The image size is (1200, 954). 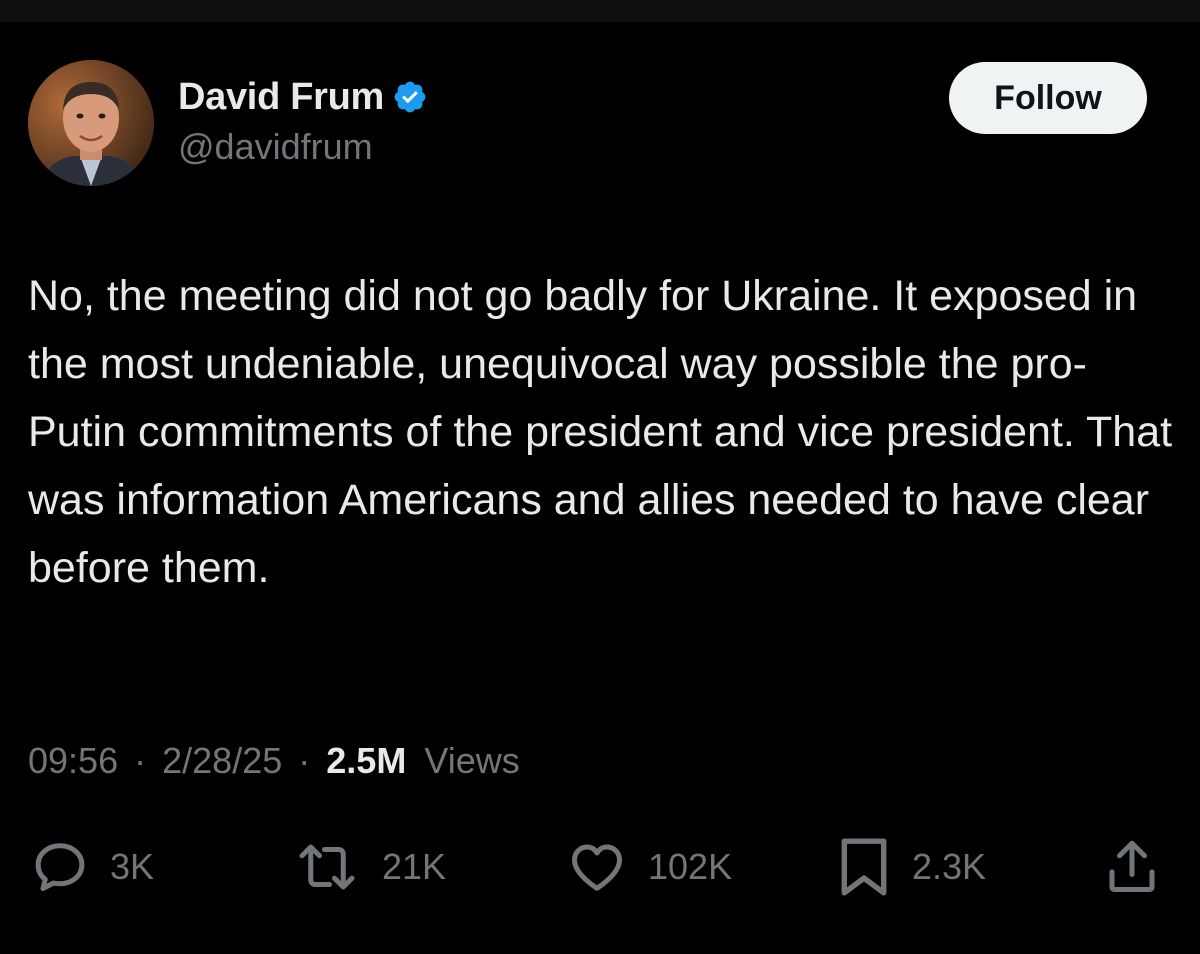 I want to click on share-button, so click(x=1132, y=867).